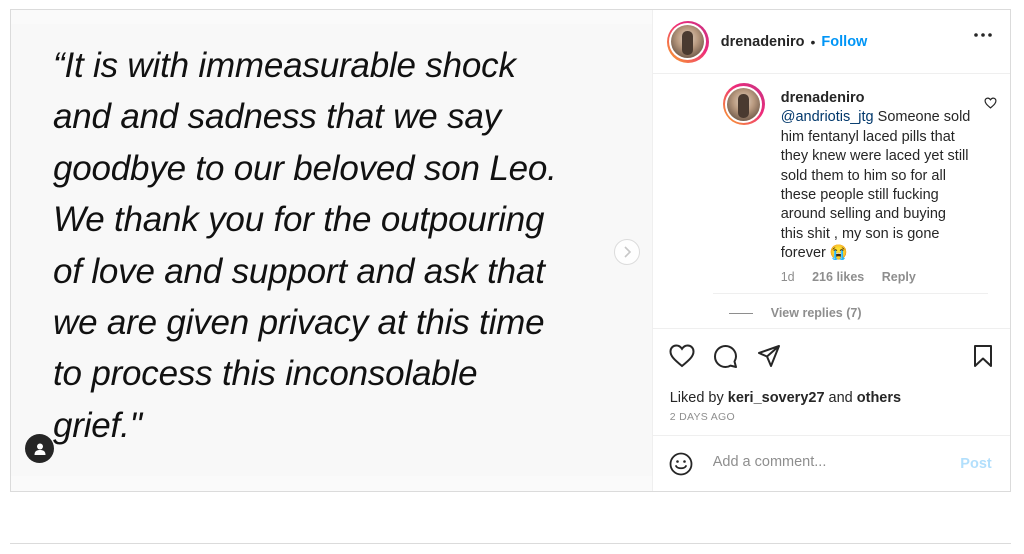  I want to click on emoji-icon, so click(681, 464).